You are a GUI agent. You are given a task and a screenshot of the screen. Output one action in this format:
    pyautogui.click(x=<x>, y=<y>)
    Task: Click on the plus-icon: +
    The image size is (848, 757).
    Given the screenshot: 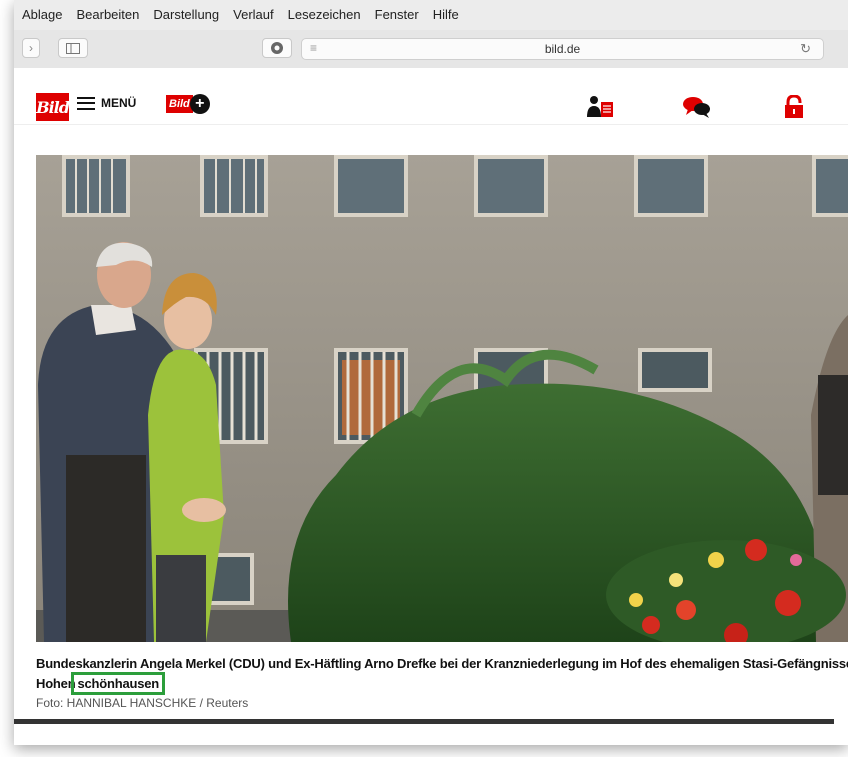 What is the action you would take?
    pyautogui.click(x=199, y=104)
    